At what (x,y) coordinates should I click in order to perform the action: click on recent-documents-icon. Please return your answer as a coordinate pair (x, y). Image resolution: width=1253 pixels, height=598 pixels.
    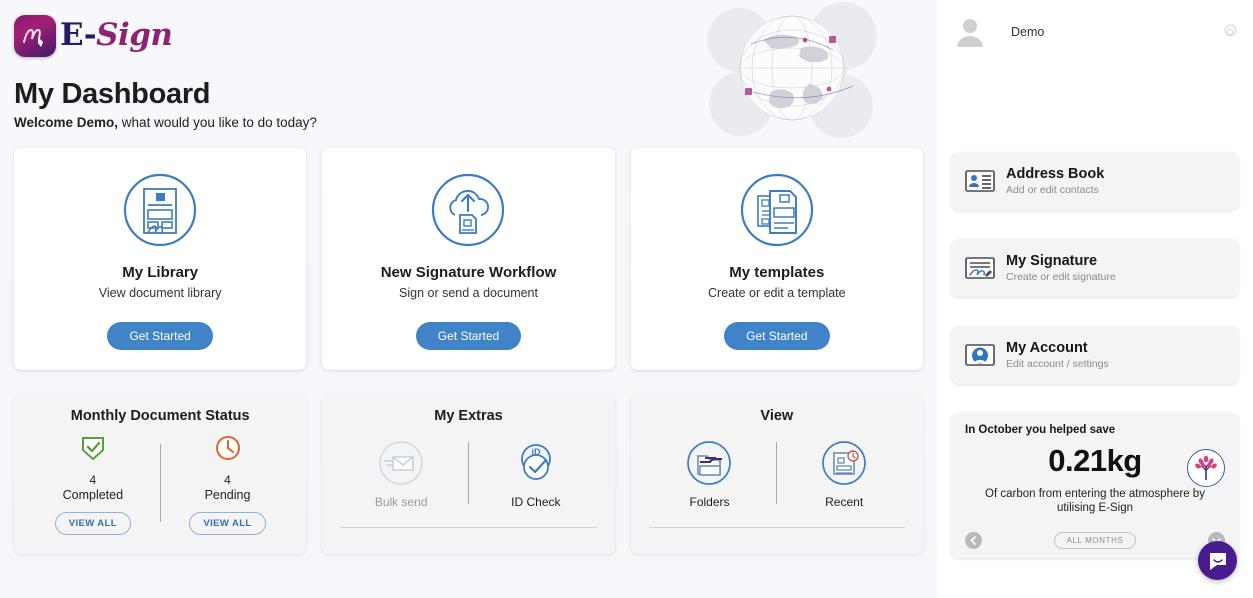
    Looking at the image, I should click on (844, 465).